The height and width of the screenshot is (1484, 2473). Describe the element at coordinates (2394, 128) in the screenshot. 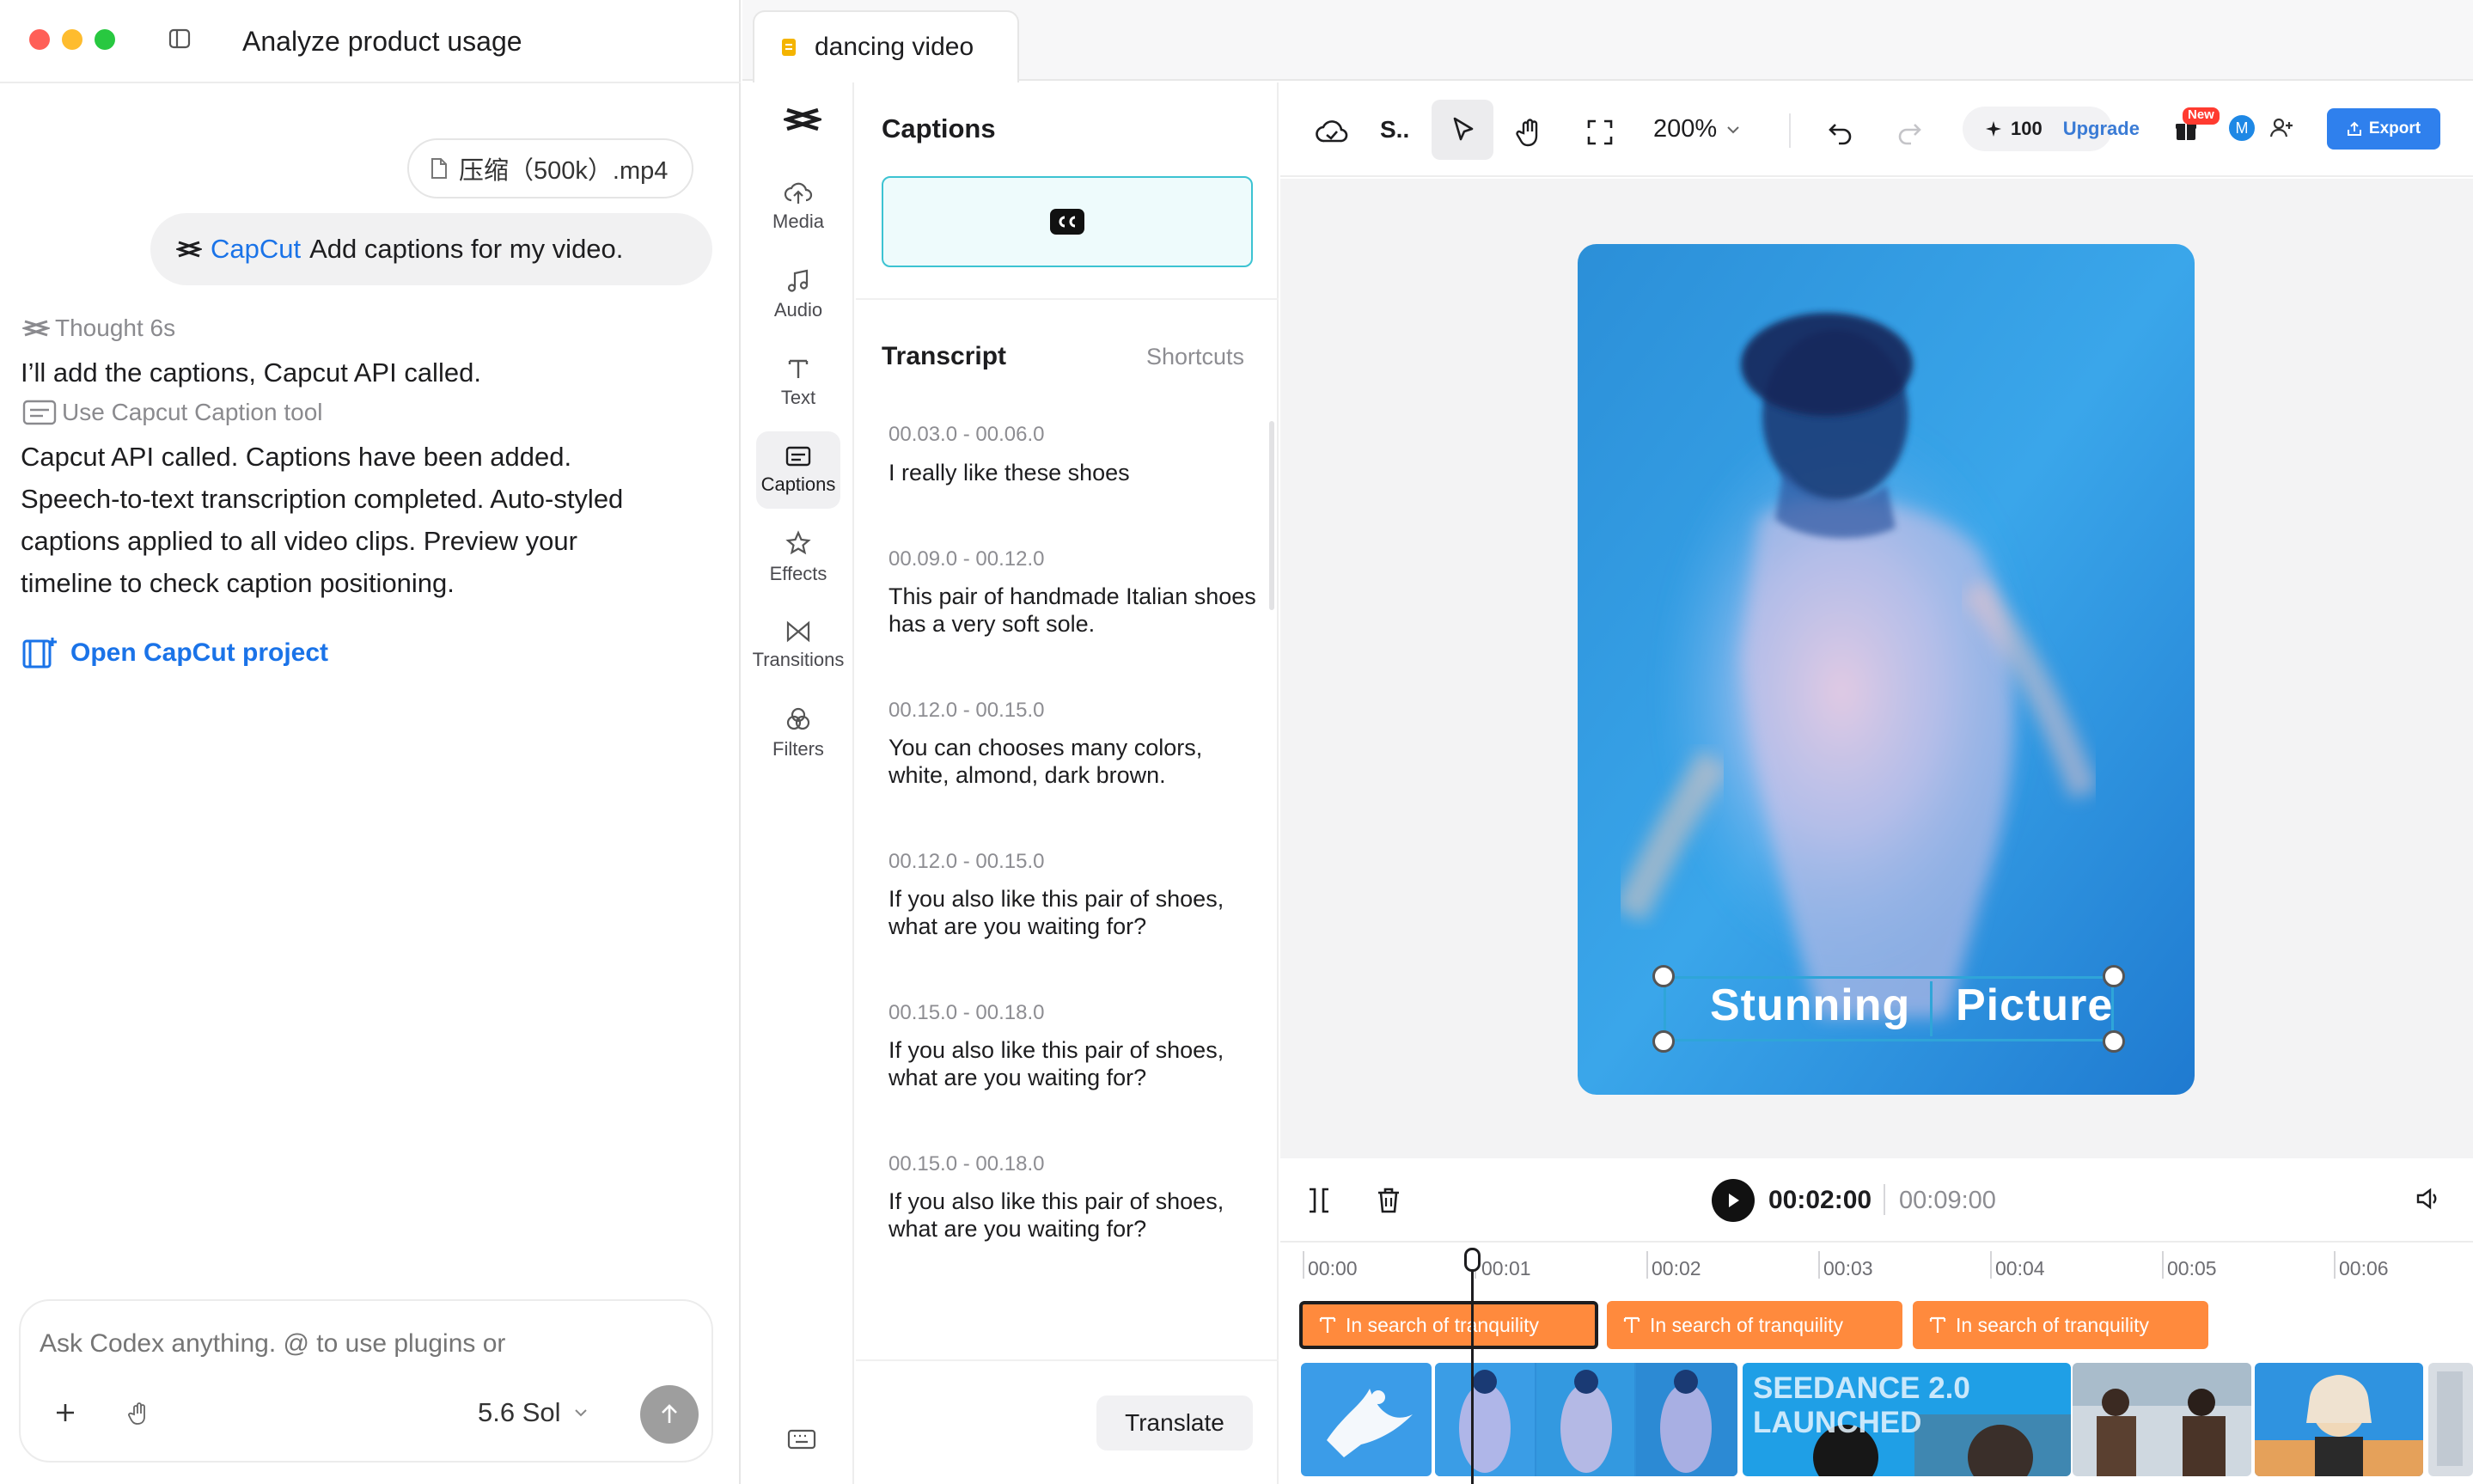

I see `export-label: Export` at that location.